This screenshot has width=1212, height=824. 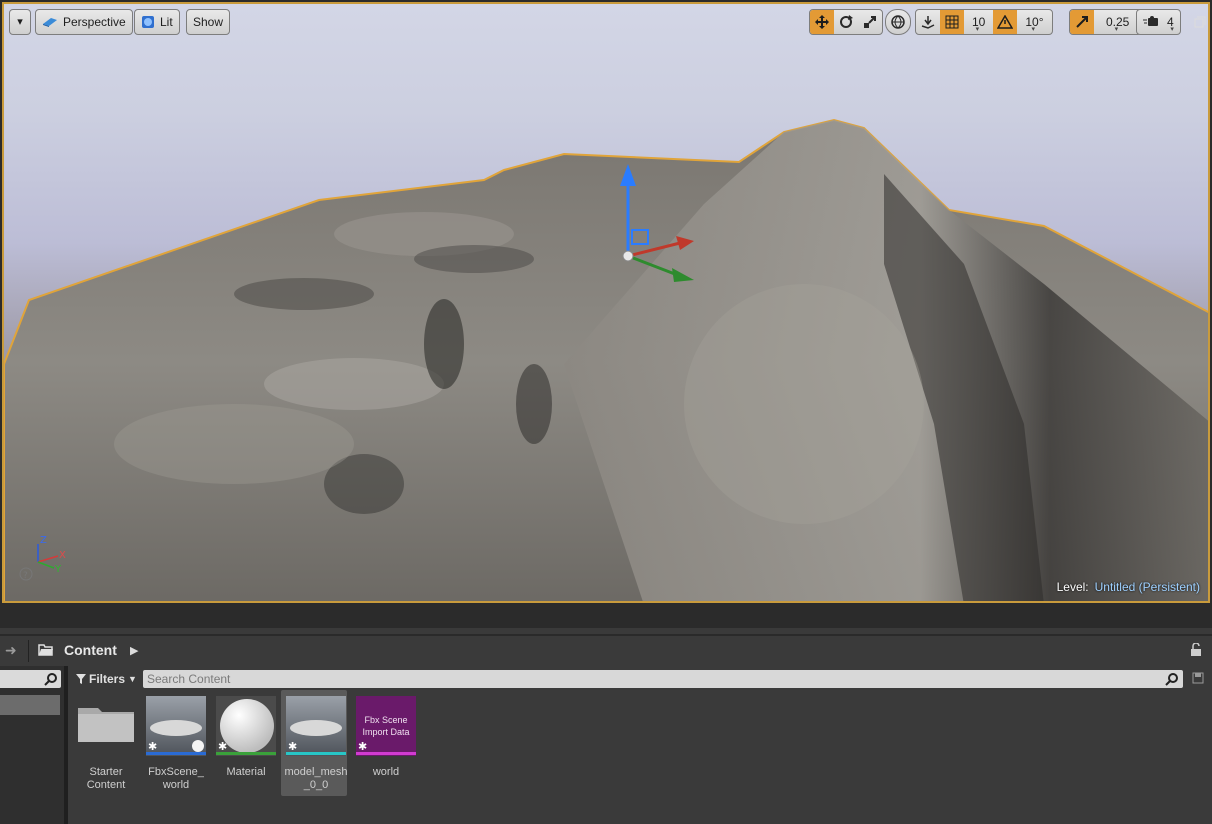 What do you see at coordinates (1200, 22) in the screenshot?
I see `maximize-icon` at bounding box center [1200, 22].